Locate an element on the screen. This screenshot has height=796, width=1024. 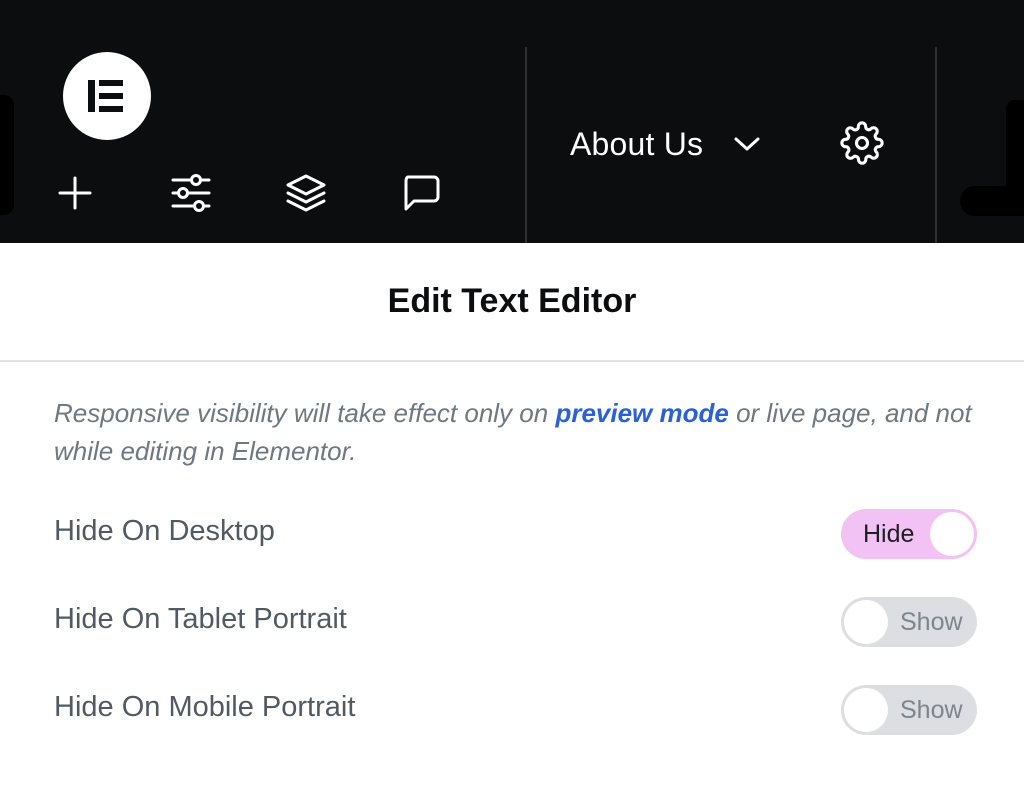
chat-bubble-icon is located at coordinates (421, 195).